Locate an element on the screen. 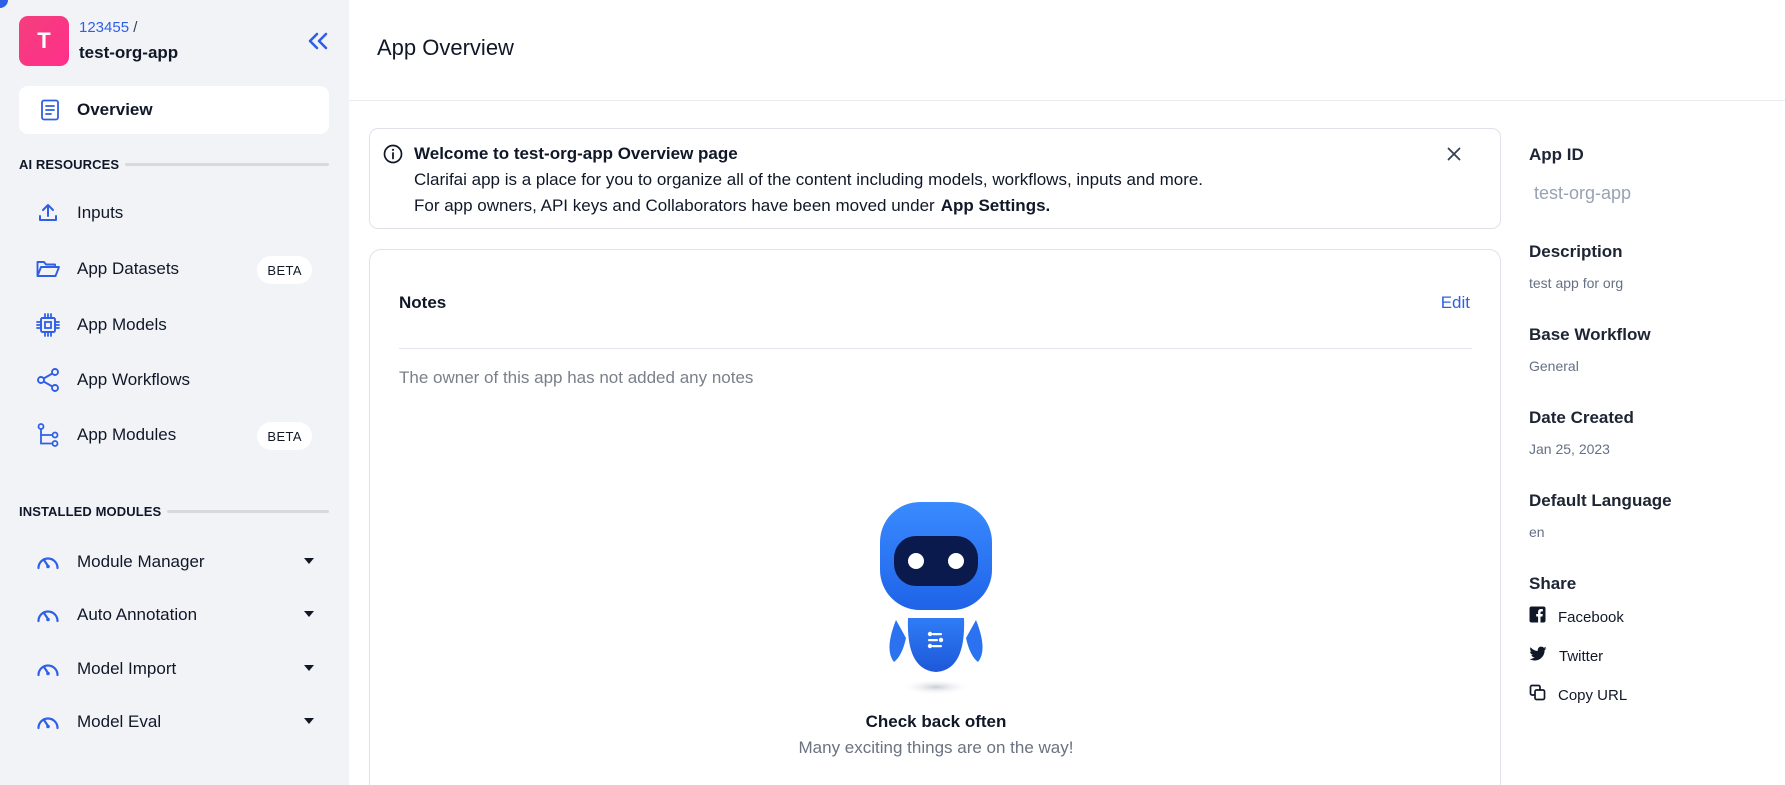 This screenshot has width=1785, height=785. edit-notes-button: Edit is located at coordinates (1455, 303).